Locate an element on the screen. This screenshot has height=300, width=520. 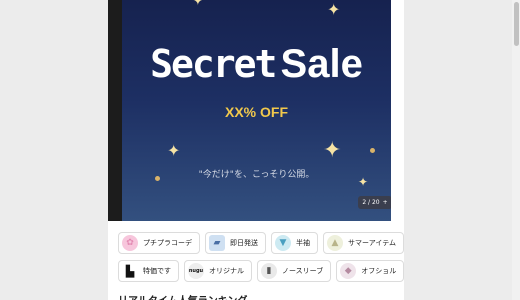
category-row-2: ▙ 特価です nugu オリジナル ▮ ノースリーブ ◆ オフショル ▮ is located at coordinates (261, 271).